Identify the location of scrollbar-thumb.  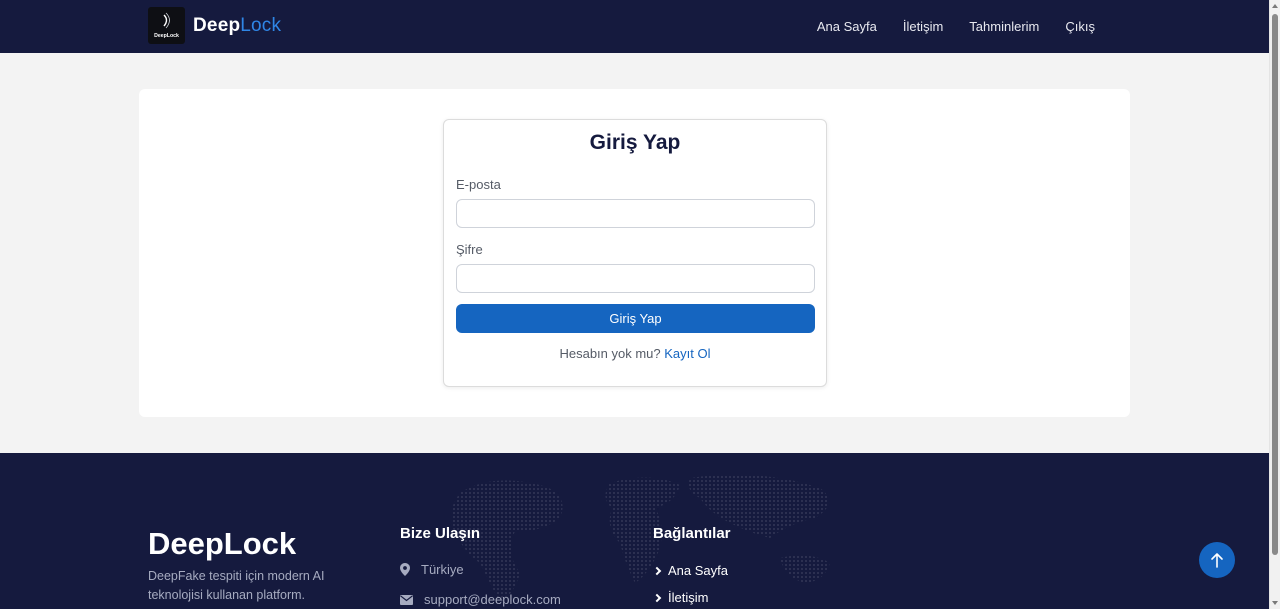
(1275, 284).